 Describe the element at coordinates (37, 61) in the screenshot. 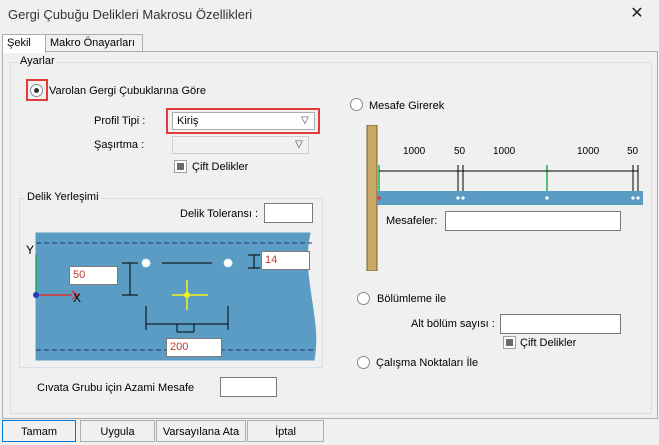

I see `settings-group-label: Ayarlar` at that location.